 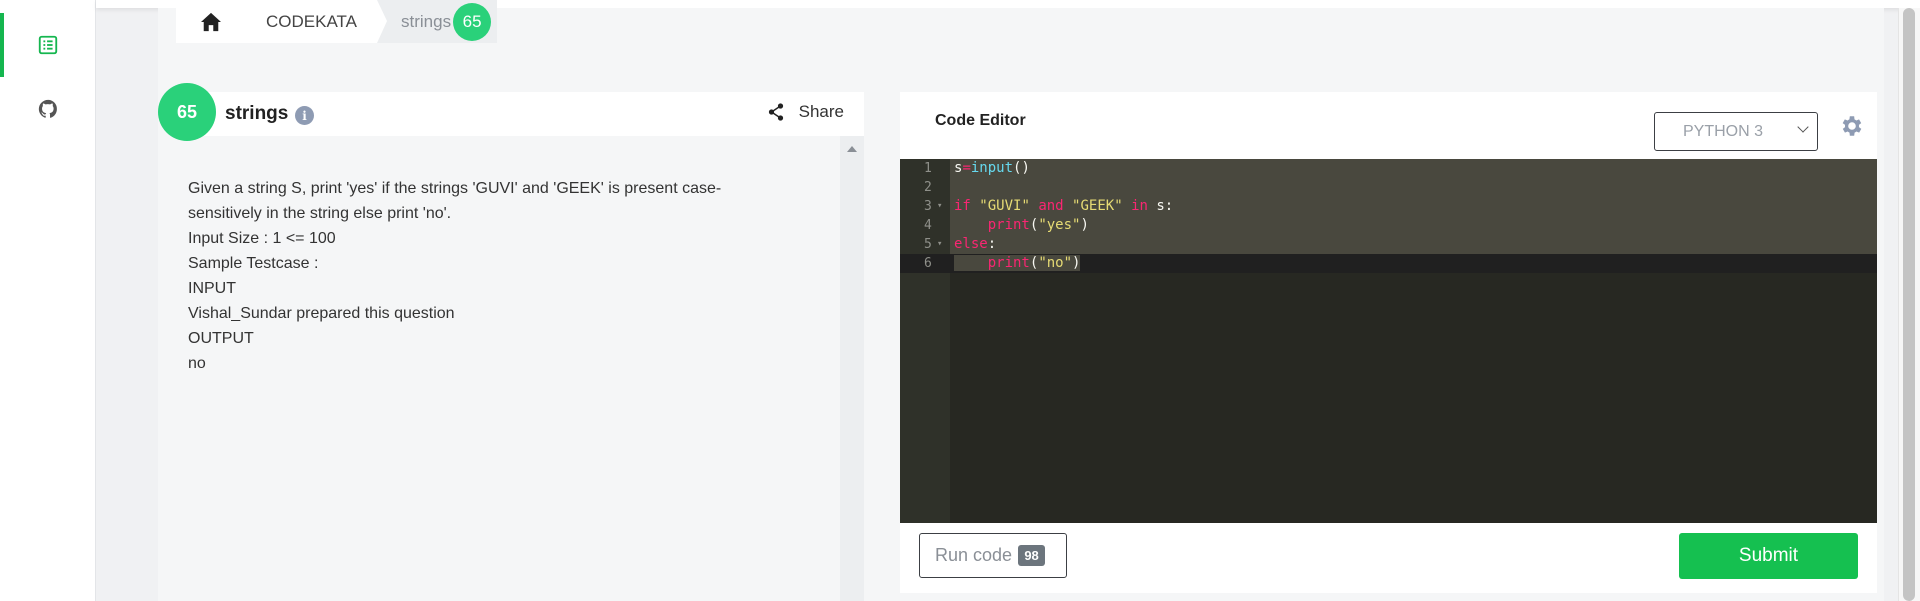 I want to click on share-button: Share, so click(x=805, y=112).